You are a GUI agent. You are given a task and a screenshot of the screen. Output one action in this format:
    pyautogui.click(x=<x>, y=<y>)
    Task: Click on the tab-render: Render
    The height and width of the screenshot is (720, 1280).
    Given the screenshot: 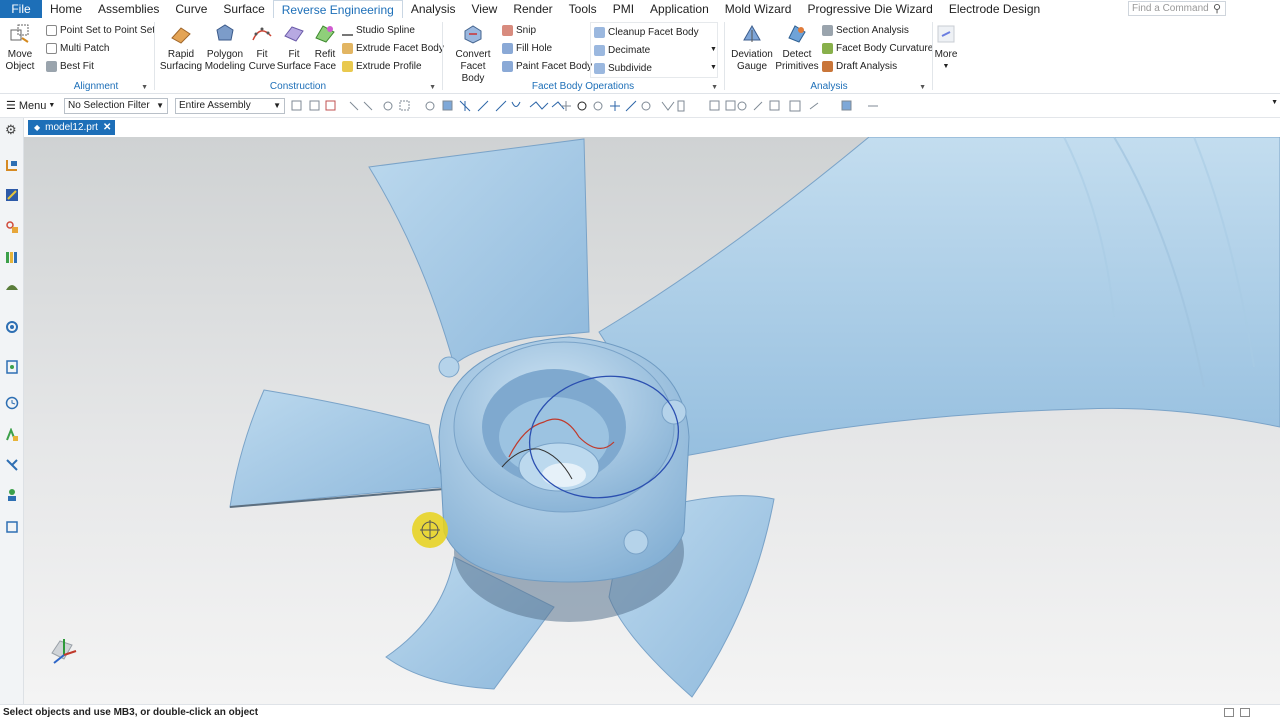 What is the action you would take?
    pyautogui.click(x=532, y=9)
    